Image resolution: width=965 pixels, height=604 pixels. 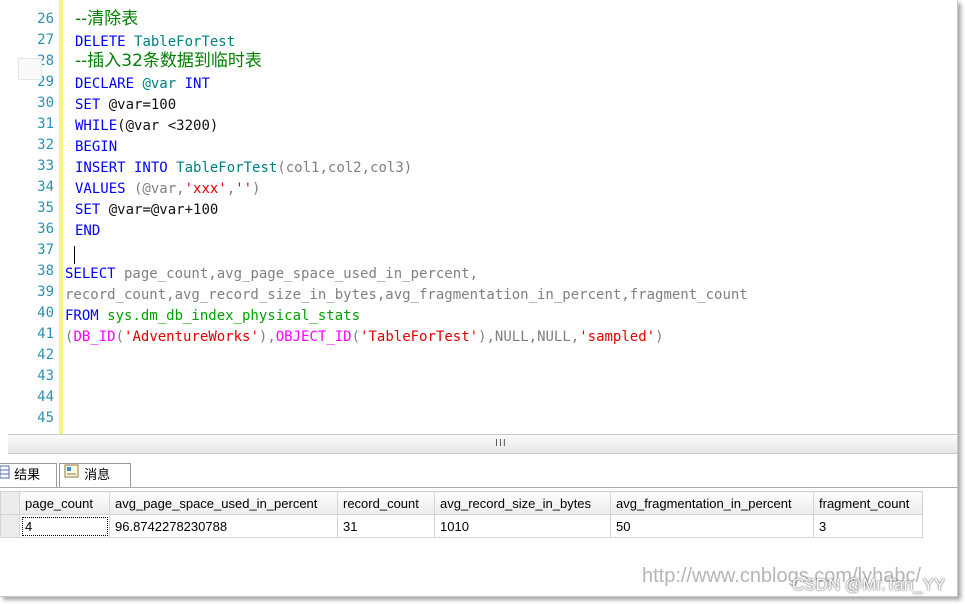 I want to click on line-number: 27, so click(x=45, y=40).